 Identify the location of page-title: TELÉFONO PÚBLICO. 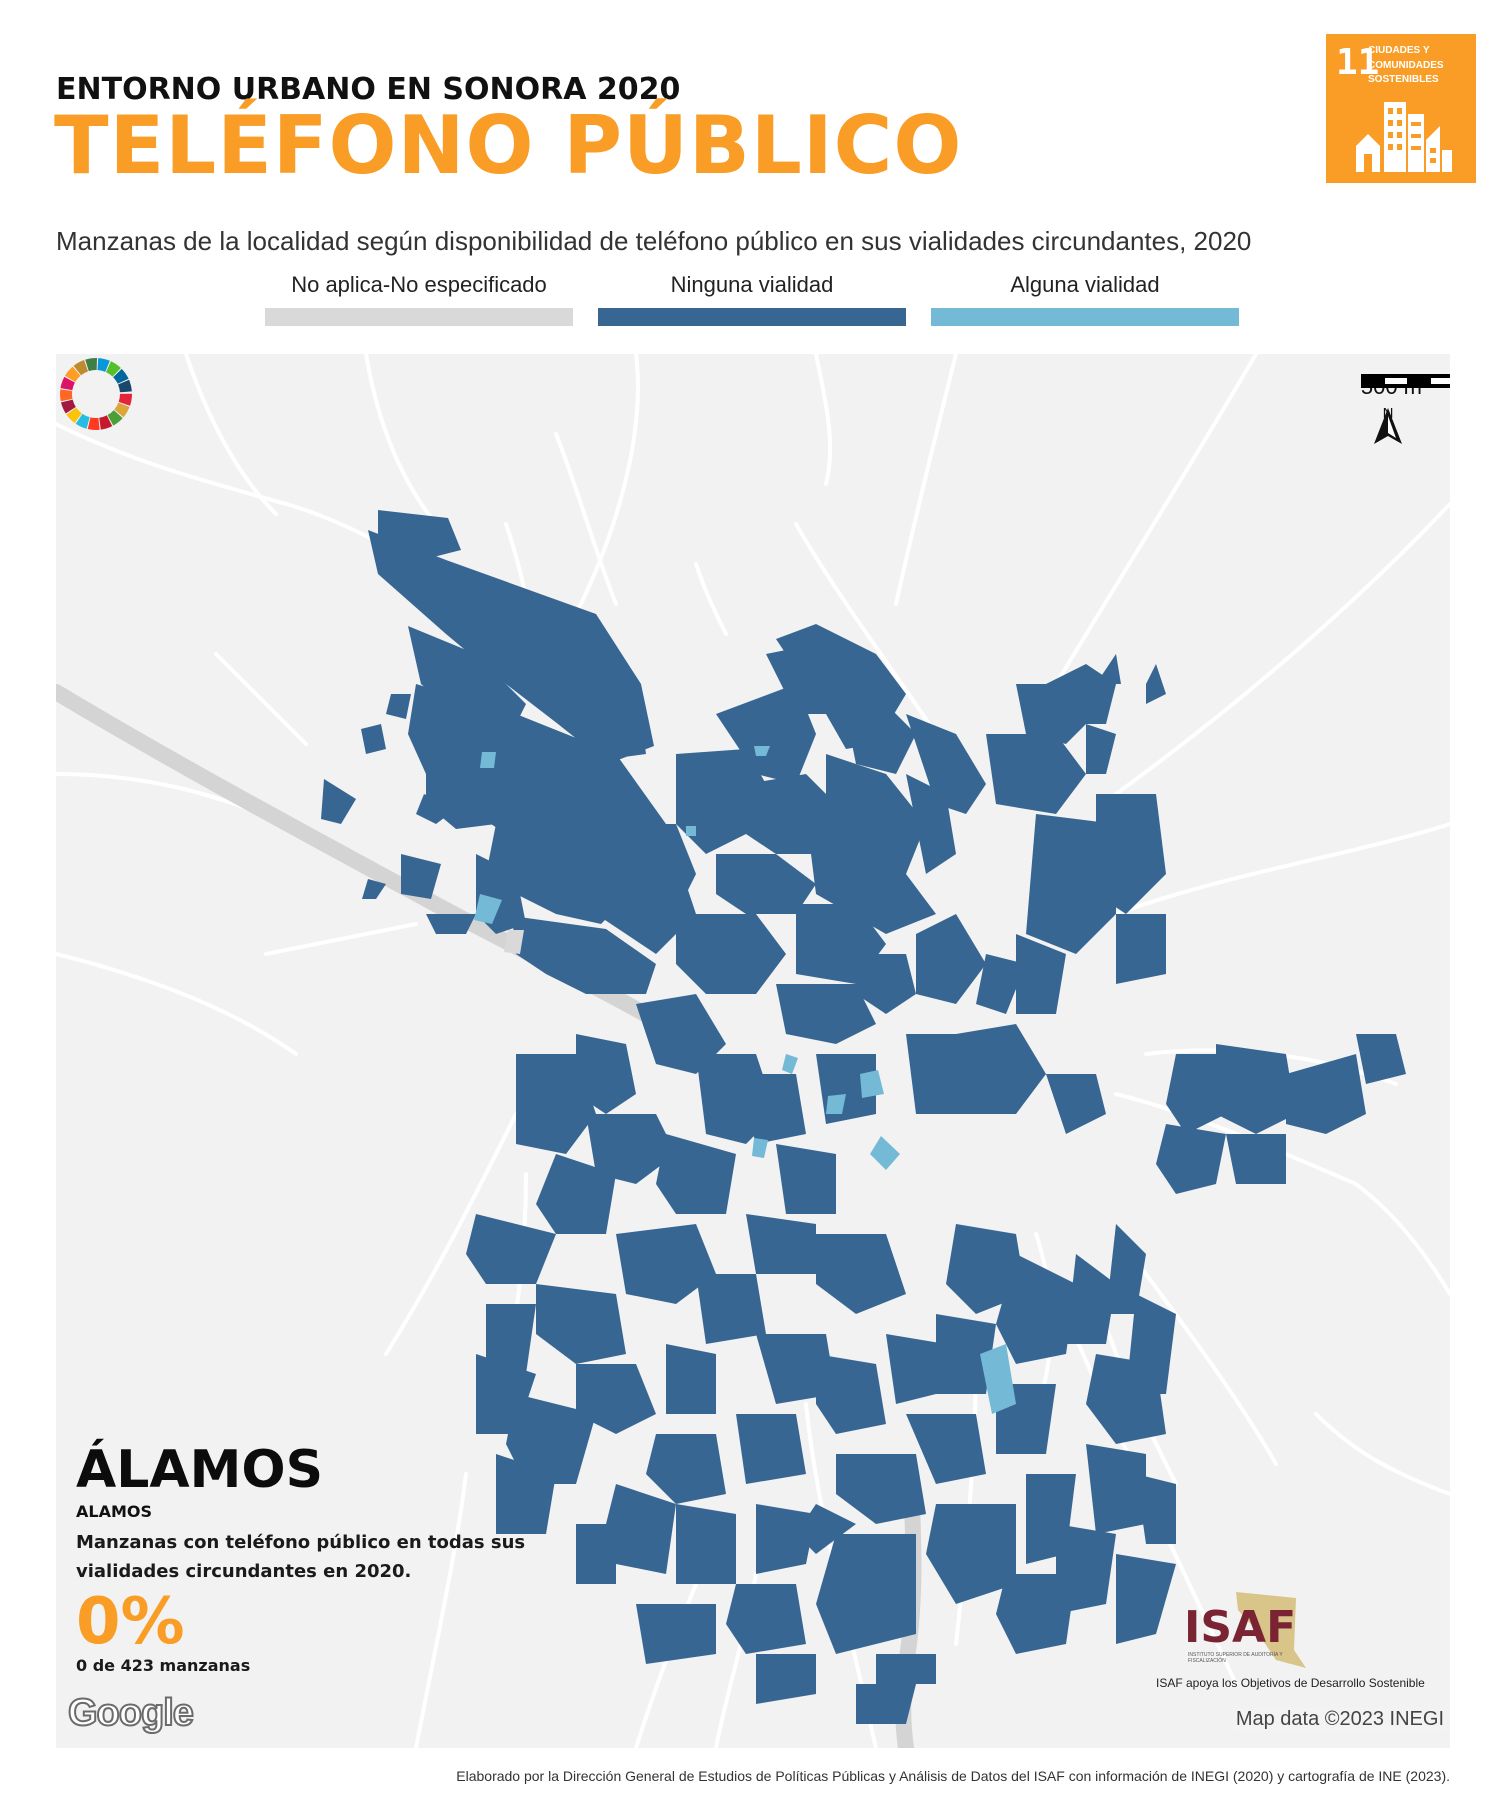
(508, 145).